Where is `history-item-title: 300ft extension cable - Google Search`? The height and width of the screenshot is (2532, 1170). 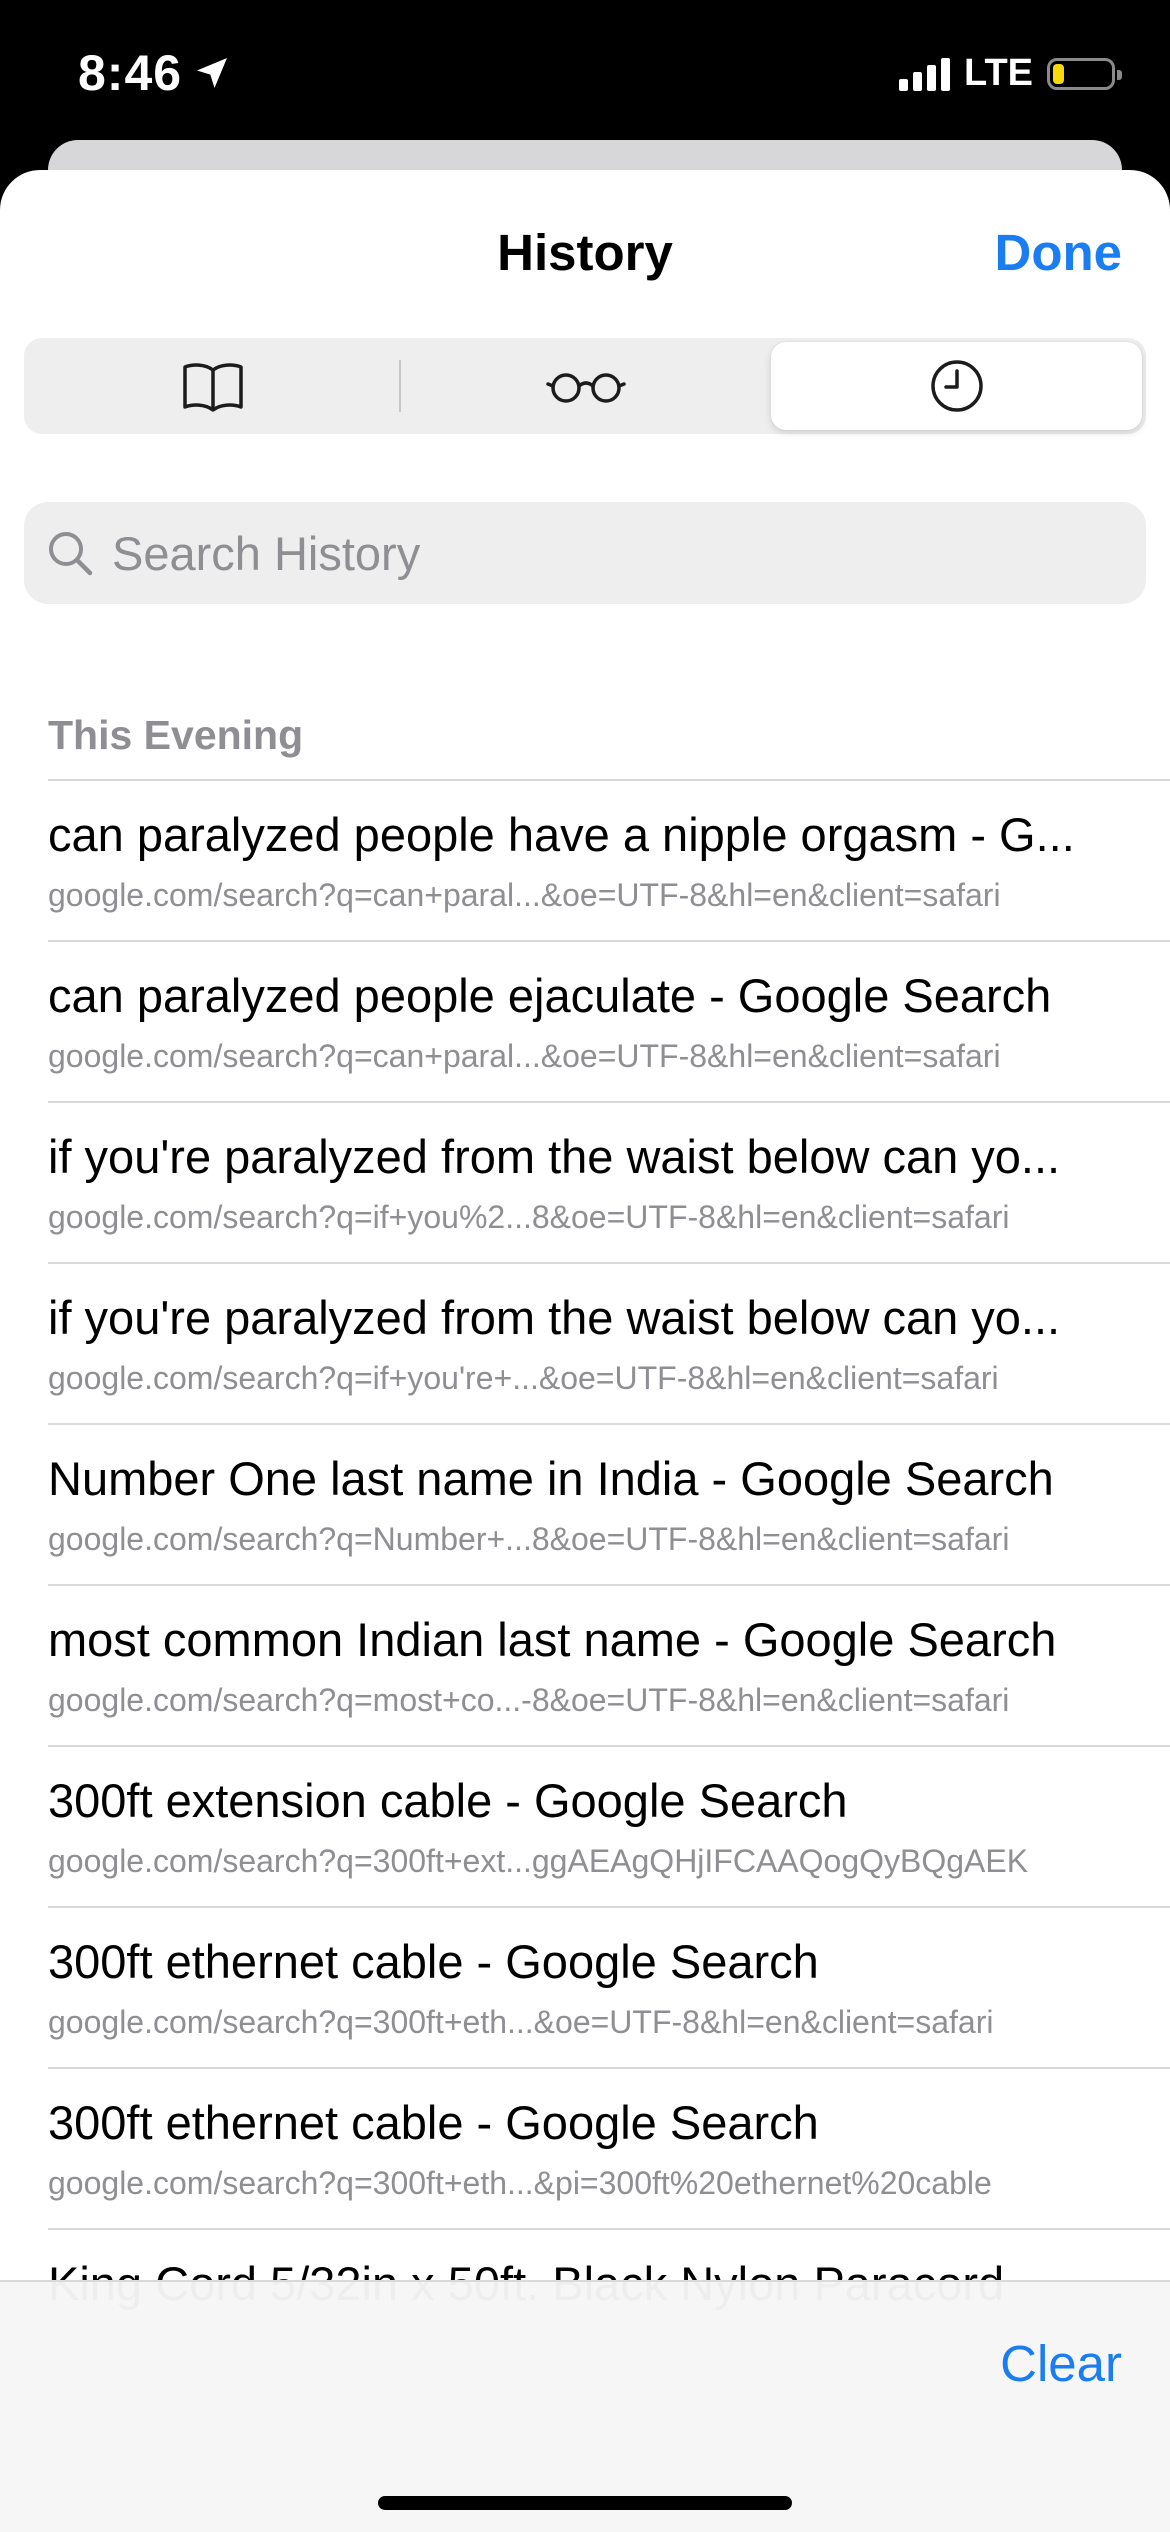 history-item-title: 300ft extension cable - Google Search is located at coordinates (448, 1800).